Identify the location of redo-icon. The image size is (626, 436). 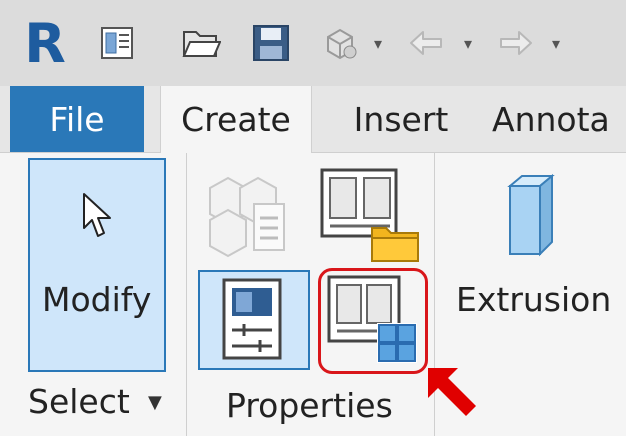
(515, 43).